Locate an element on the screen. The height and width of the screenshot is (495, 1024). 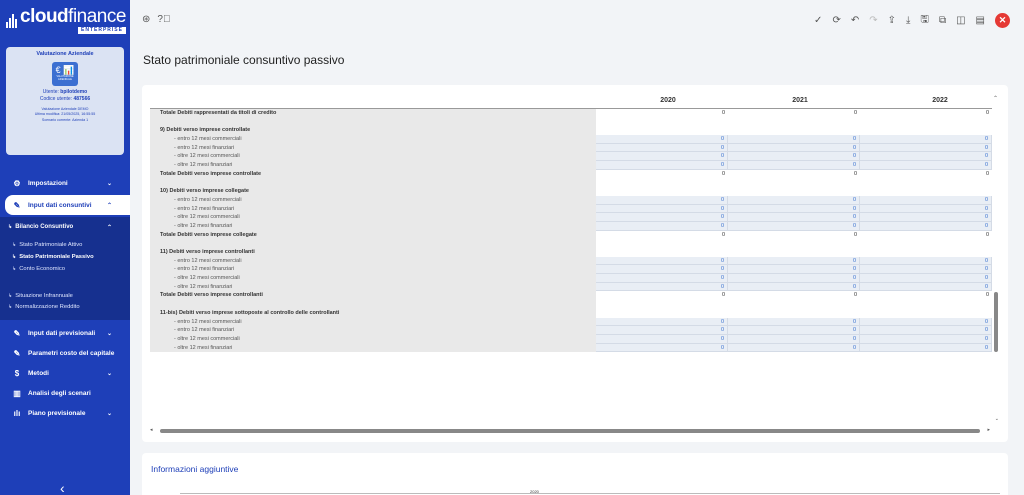
horizontal-scrollbar: ◂ ▸ is located at coordinates (570, 430).